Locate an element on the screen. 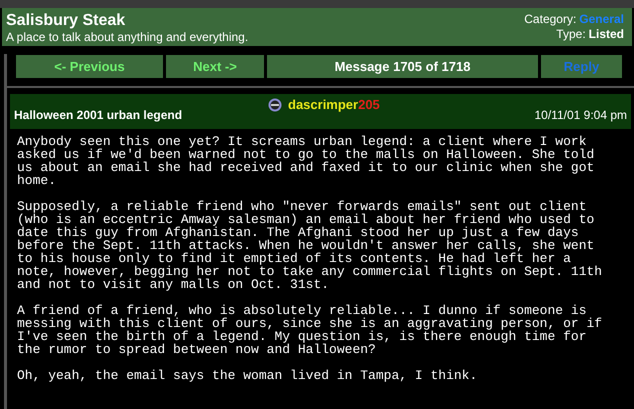 This screenshot has width=634, height=409. nav-button: <- Previous is located at coordinates (89, 66).